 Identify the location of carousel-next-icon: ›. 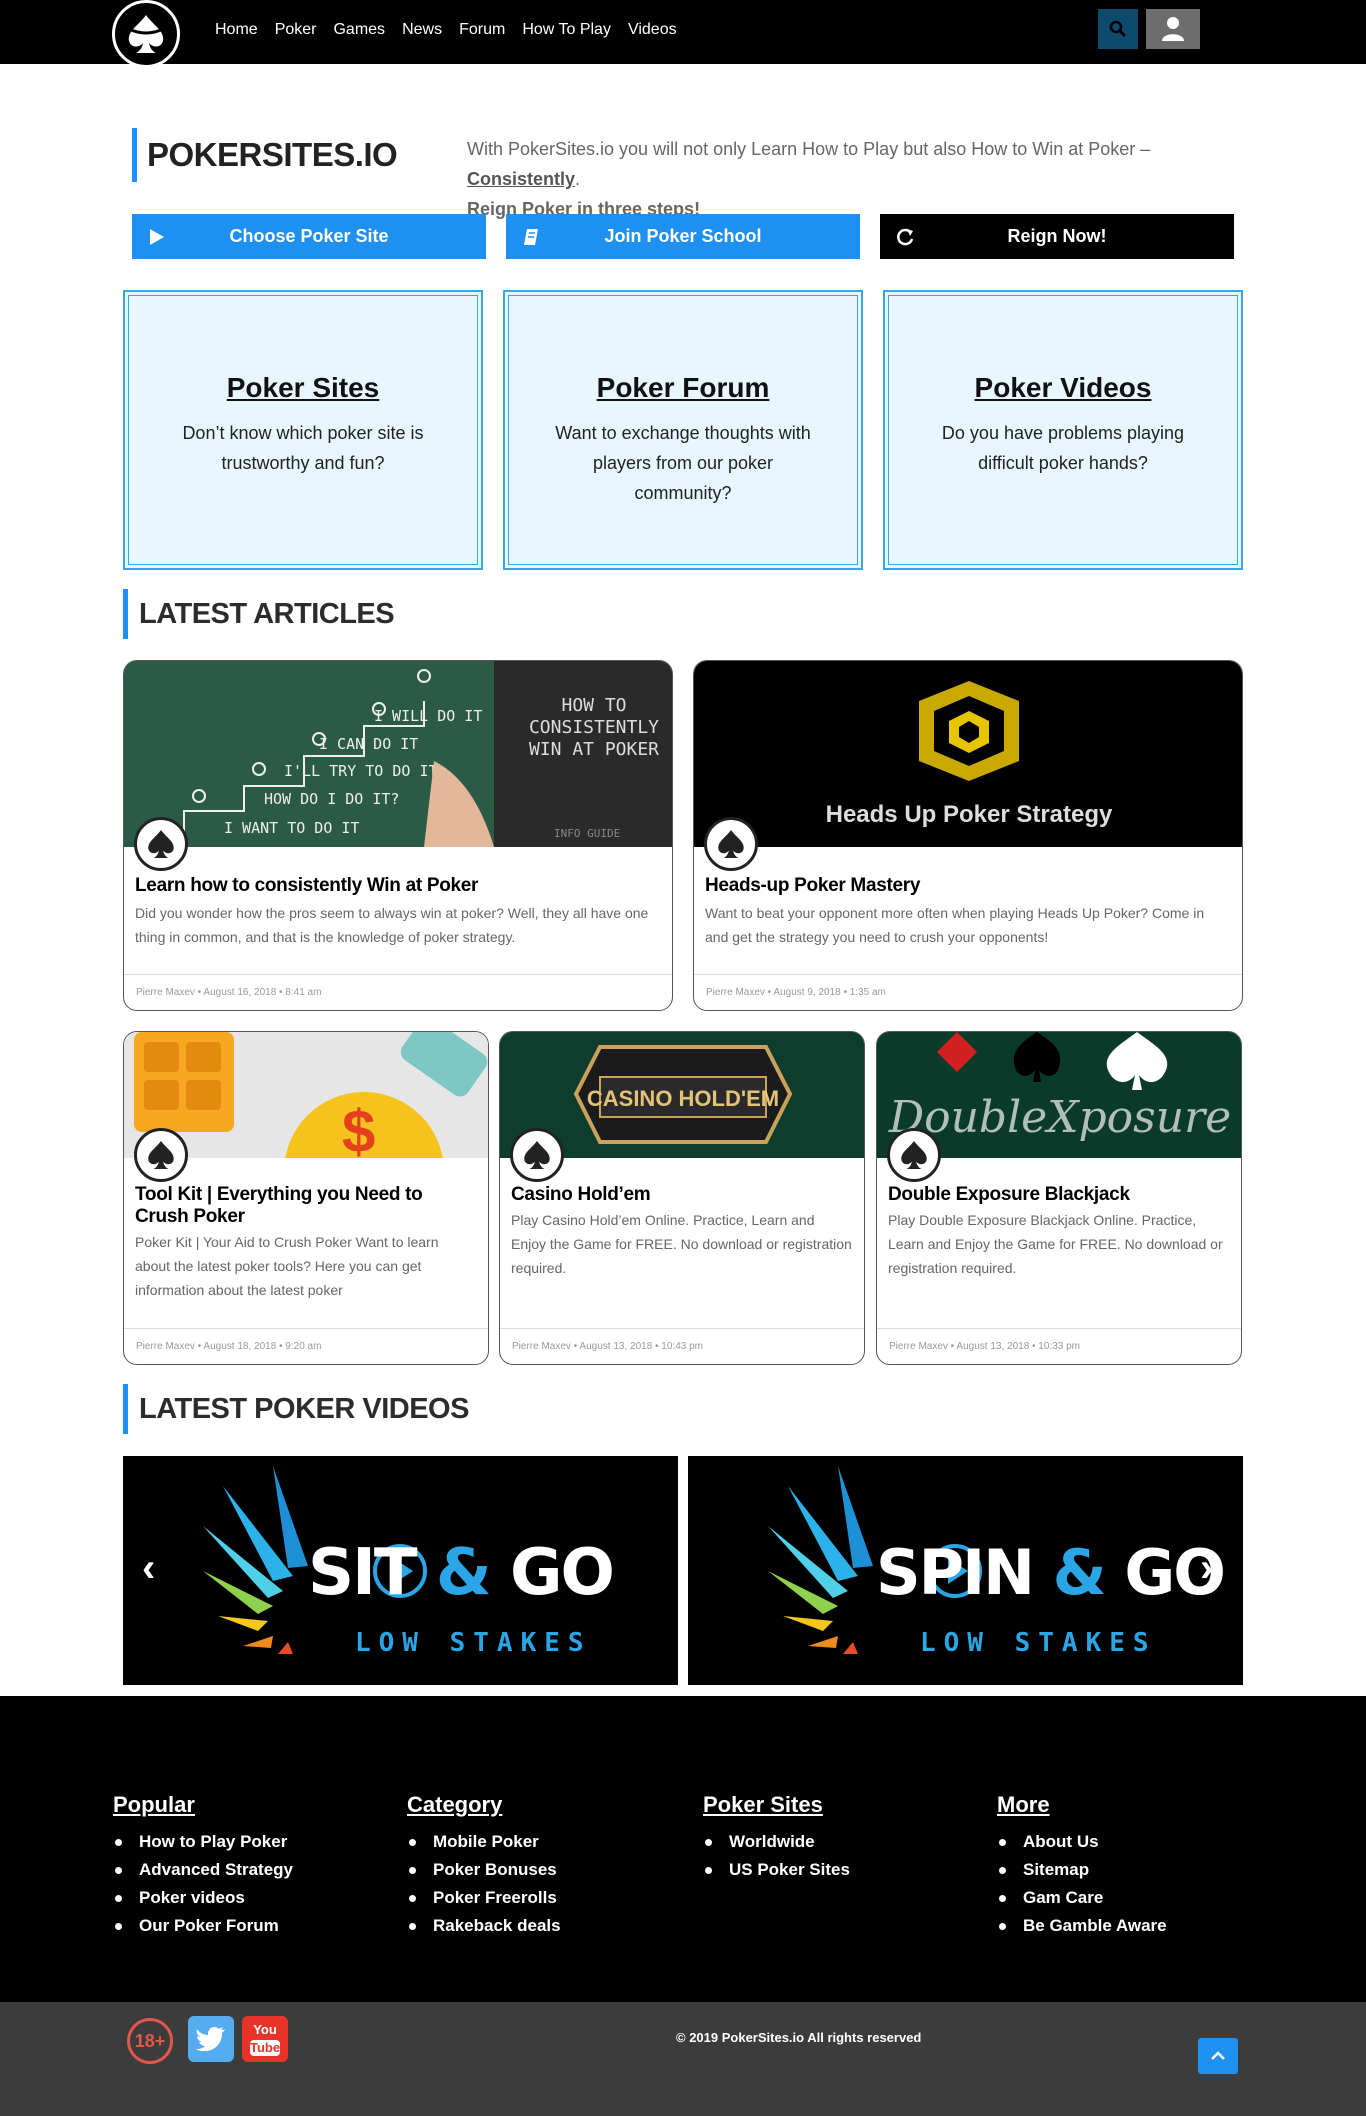
(1206, 1568).